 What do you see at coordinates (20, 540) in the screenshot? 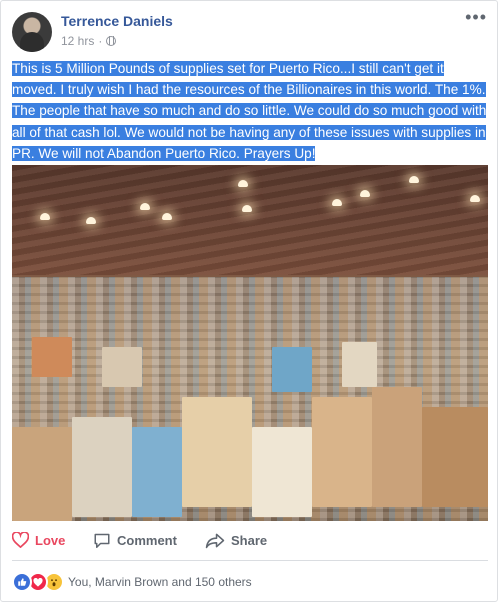
I see `heart-outline-icon` at bounding box center [20, 540].